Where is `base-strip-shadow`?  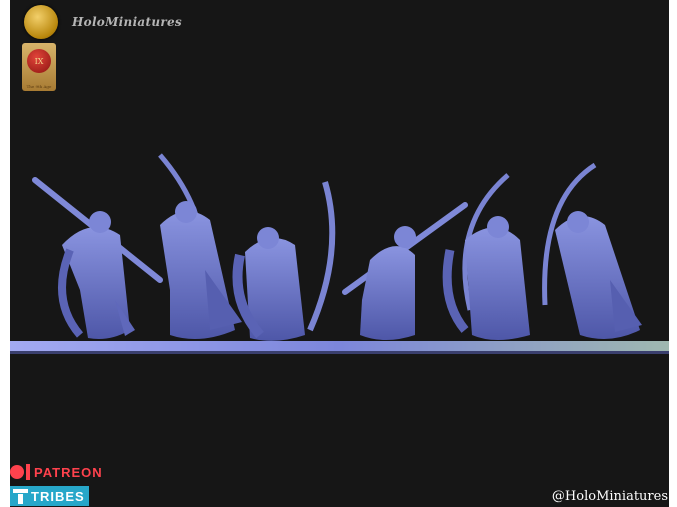
base-strip-shadow is located at coordinates (339, 352).